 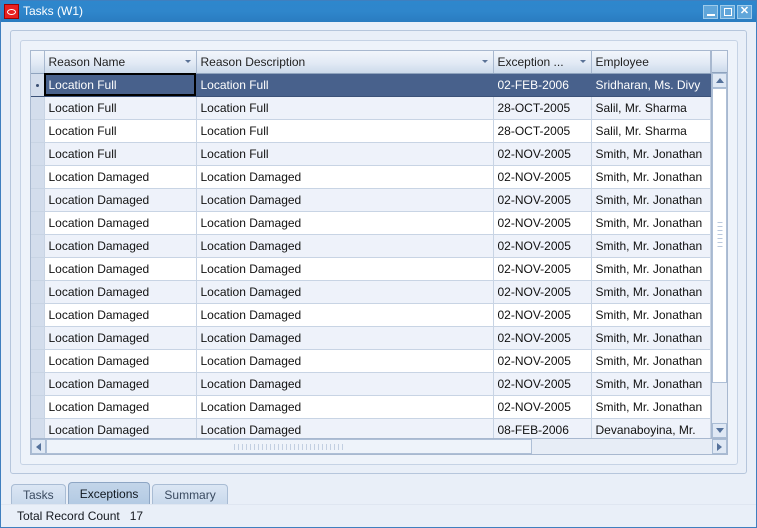 I want to click on vertical-scroll-thumb, so click(x=719, y=235).